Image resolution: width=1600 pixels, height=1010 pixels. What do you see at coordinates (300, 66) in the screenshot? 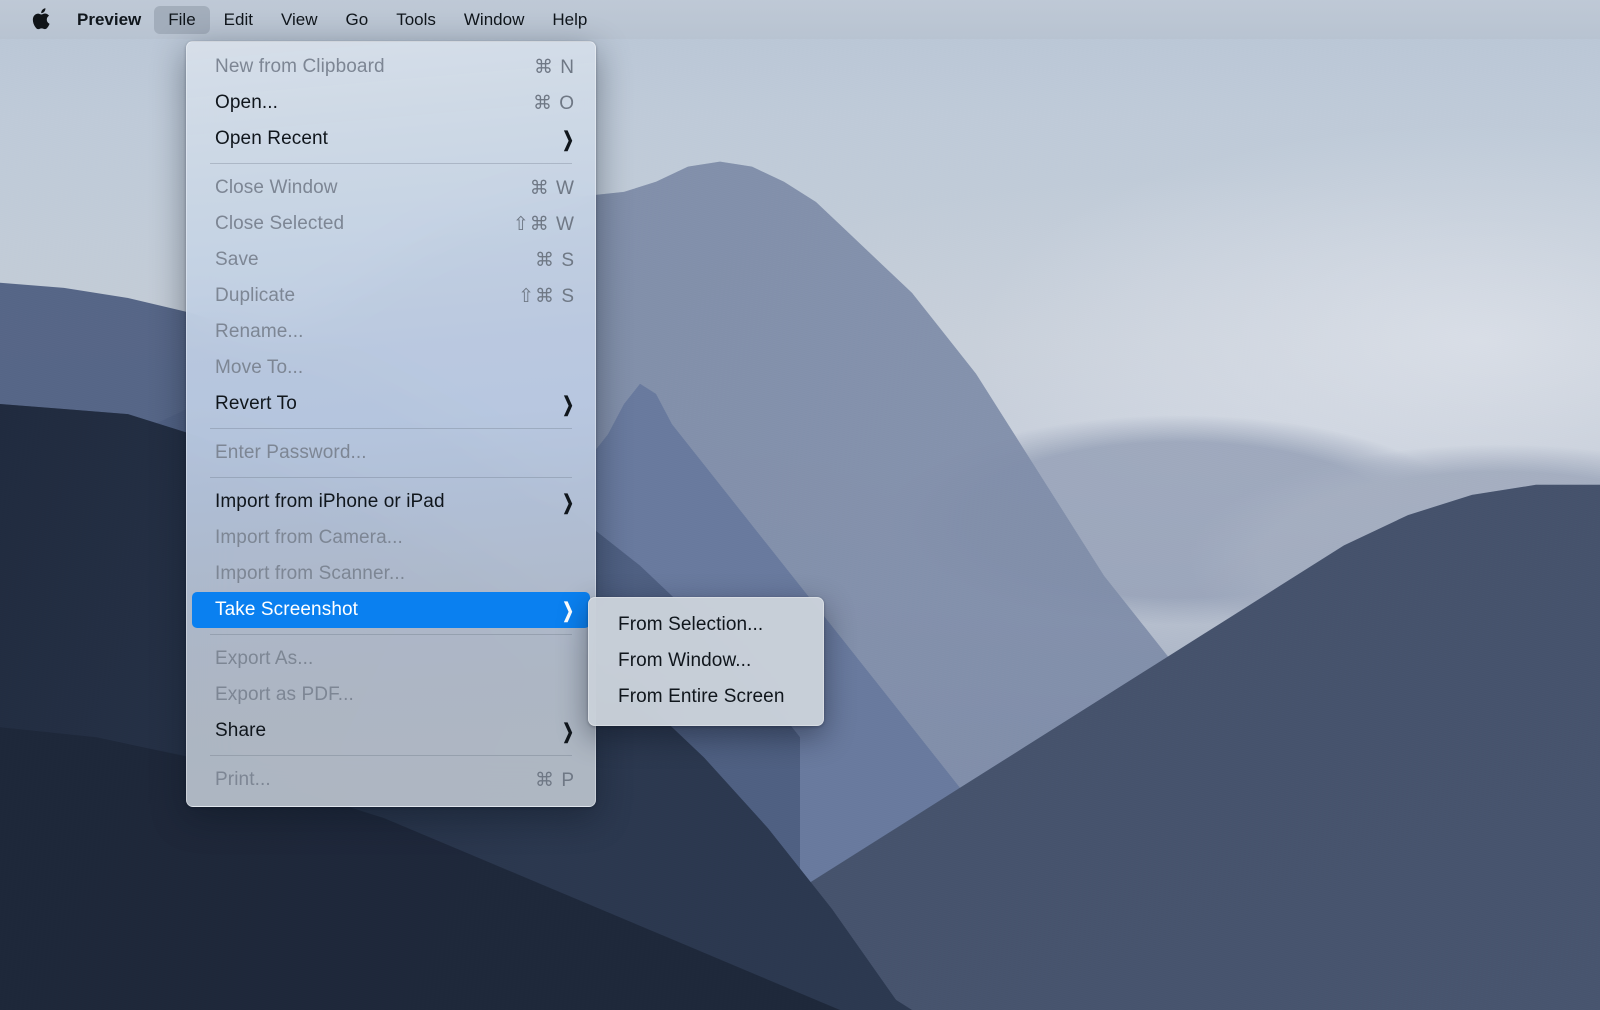
I see `menu-item-label: New from Clipboard` at bounding box center [300, 66].